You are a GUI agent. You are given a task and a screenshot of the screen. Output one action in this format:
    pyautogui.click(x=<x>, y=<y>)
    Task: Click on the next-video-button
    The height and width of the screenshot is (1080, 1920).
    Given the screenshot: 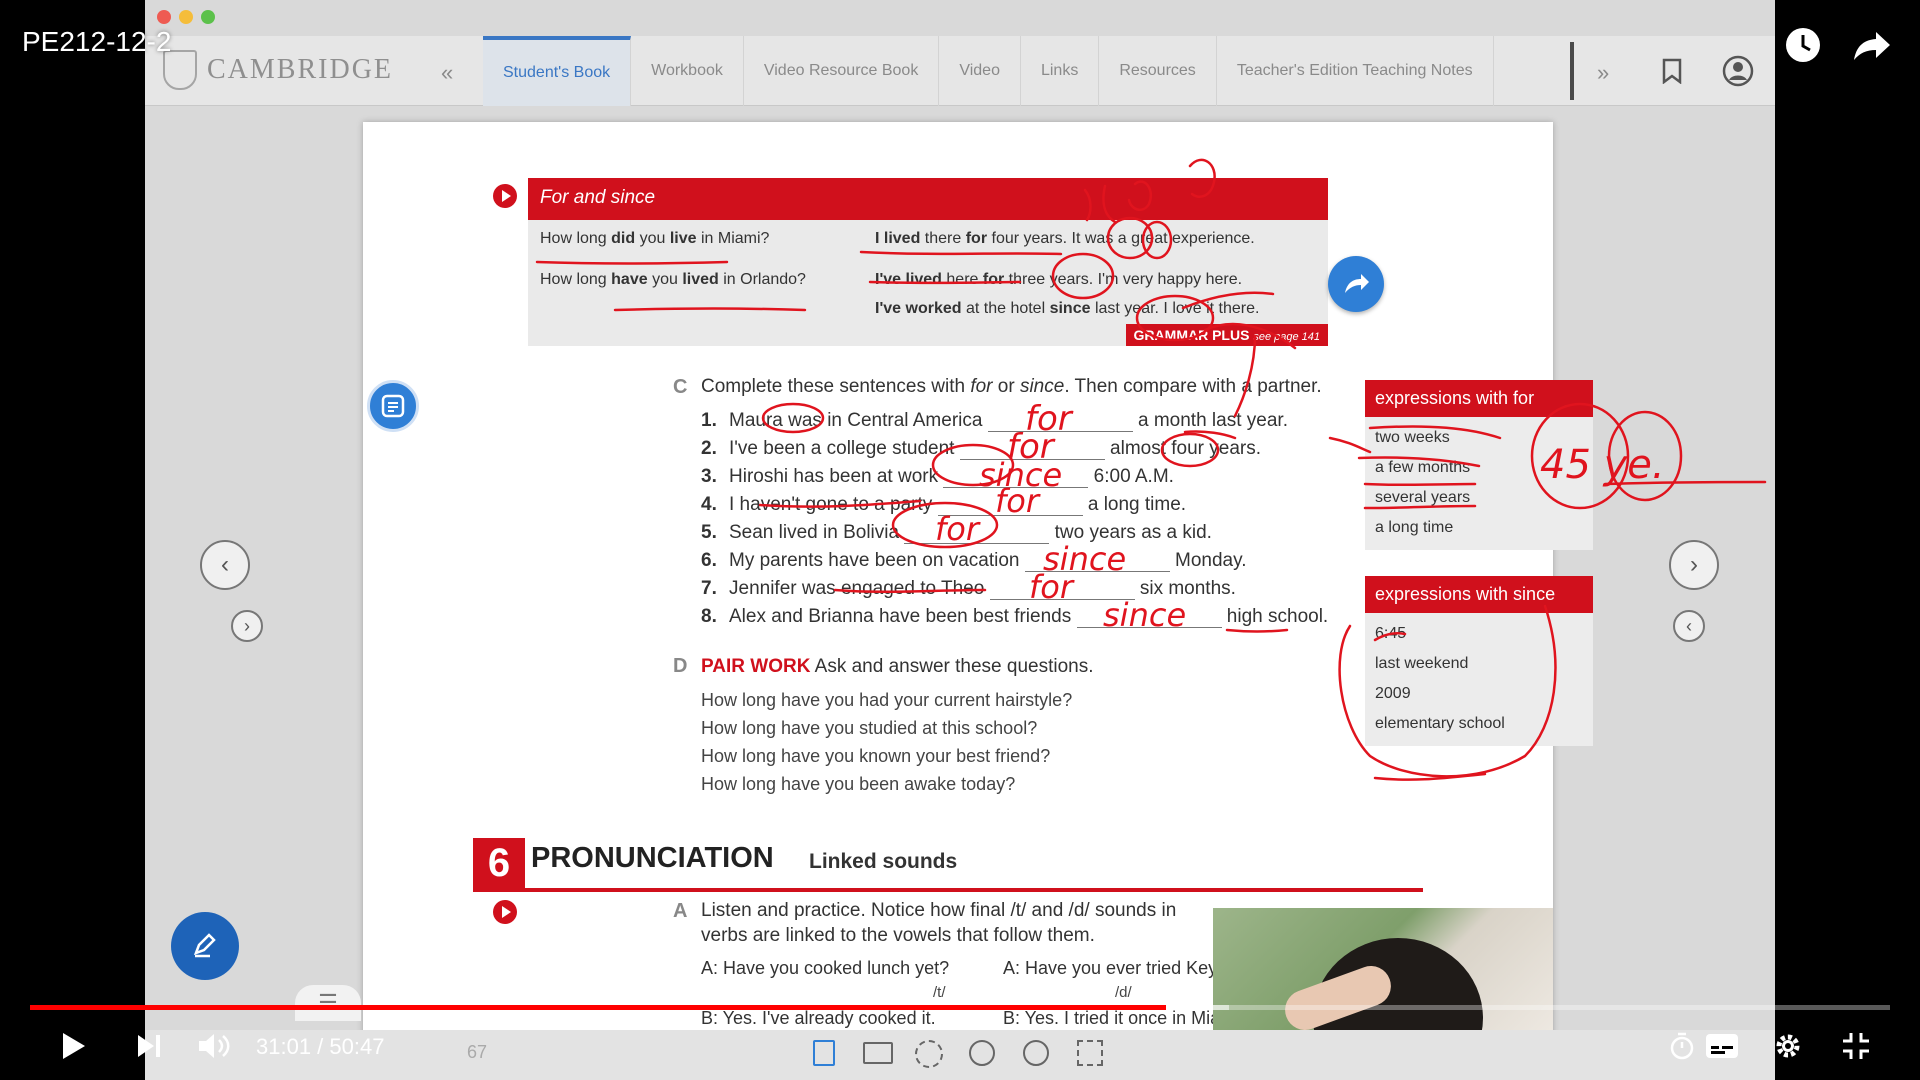 What is the action you would take?
    pyautogui.click(x=150, y=1046)
    